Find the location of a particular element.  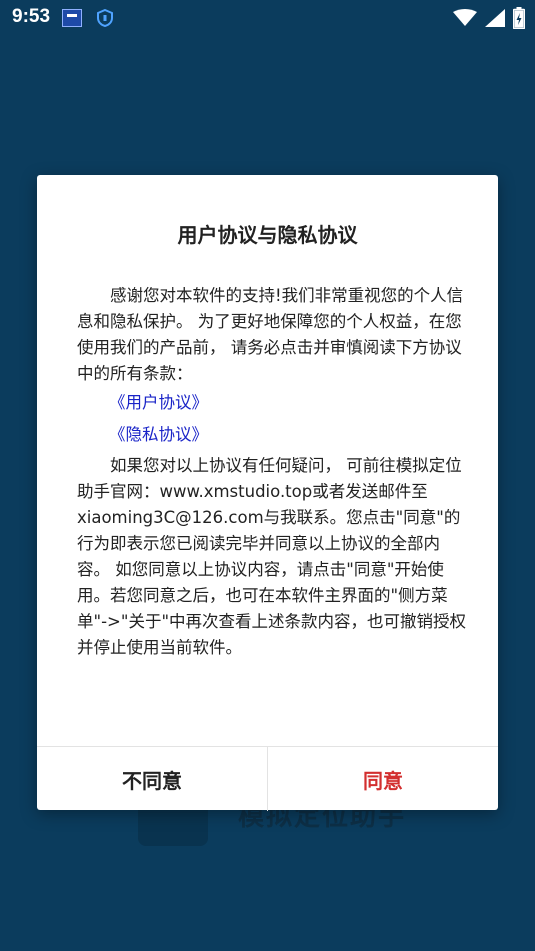

status-right-icons is located at coordinates (489, 18).